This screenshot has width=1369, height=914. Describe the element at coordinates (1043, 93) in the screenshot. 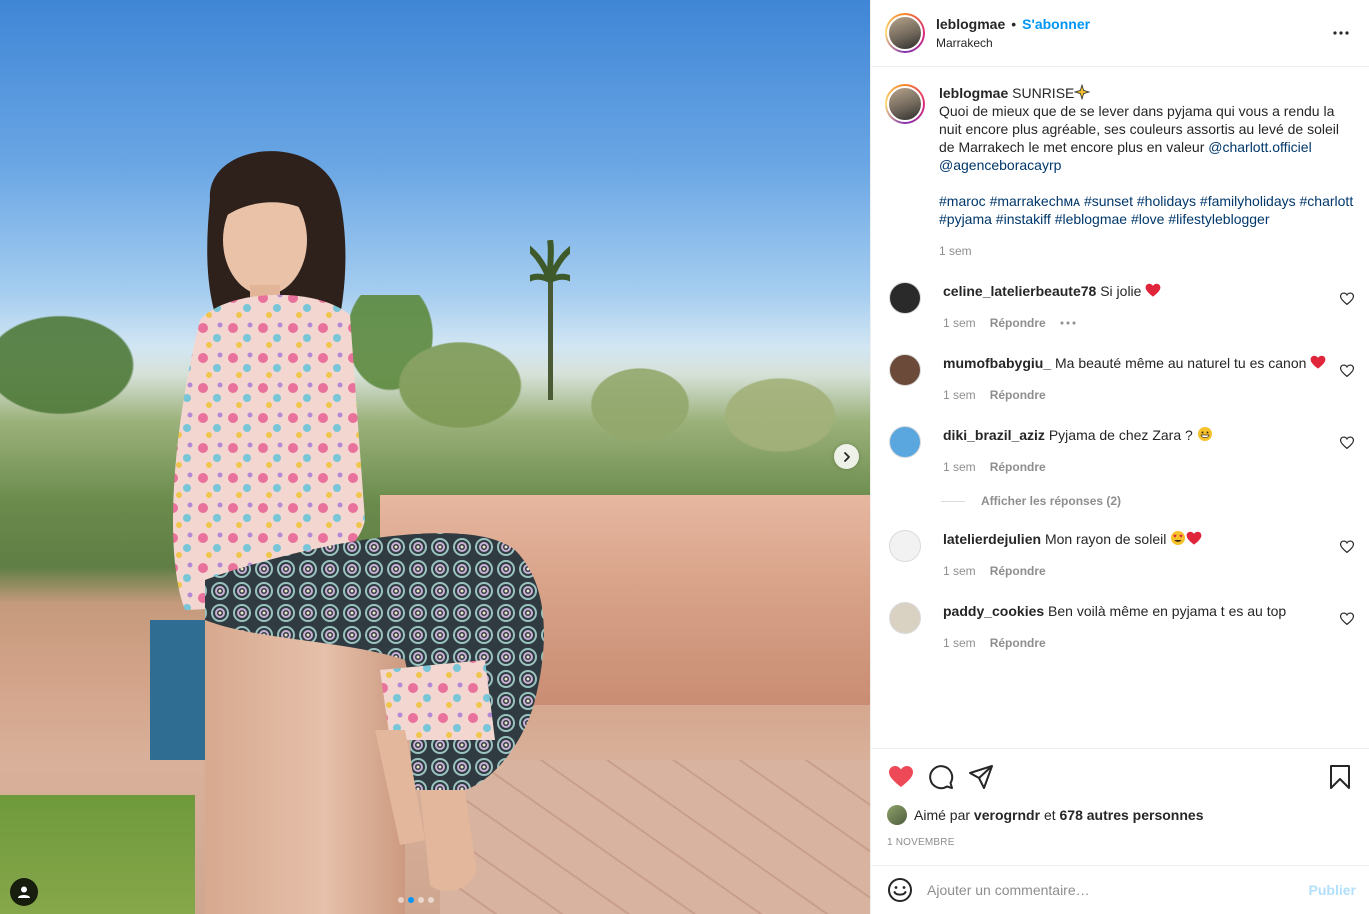

I see `caption-title: SUNRISE` at that location.